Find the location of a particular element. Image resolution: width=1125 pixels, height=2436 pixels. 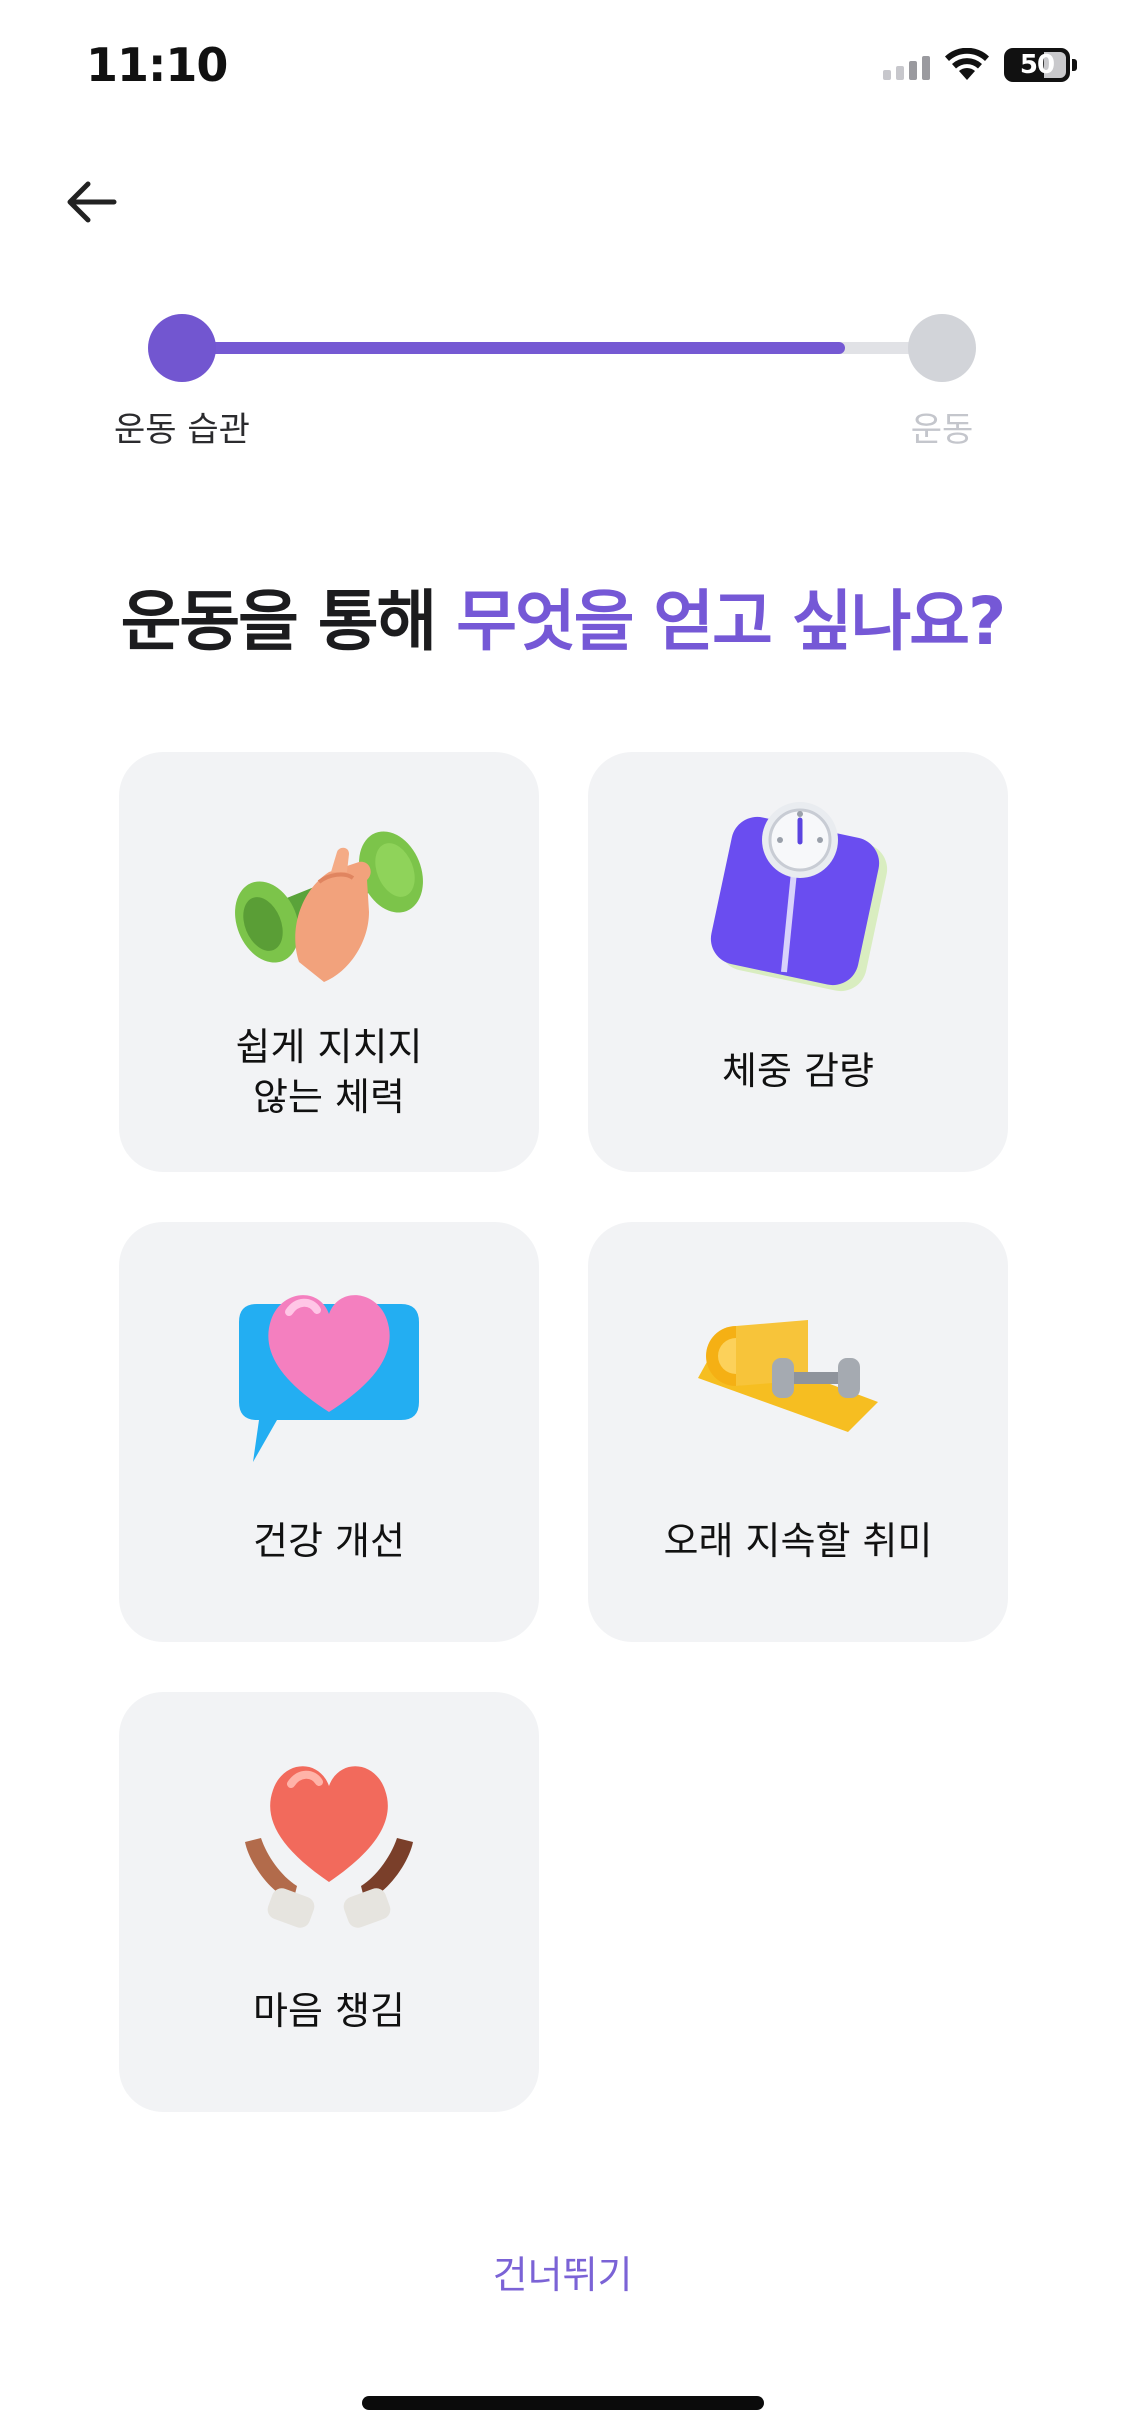

status-time: 11:10 is located at coordinates (157, 65).